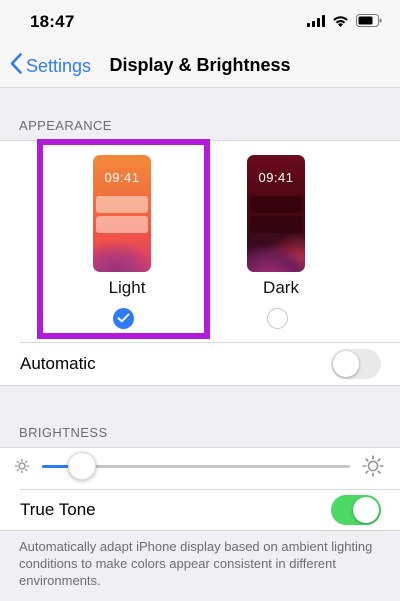  What do you see at coordinates (276, 213) in the screenshot?
I see `dark-mode-preview: 09:41` at bounding box center [276, 213].